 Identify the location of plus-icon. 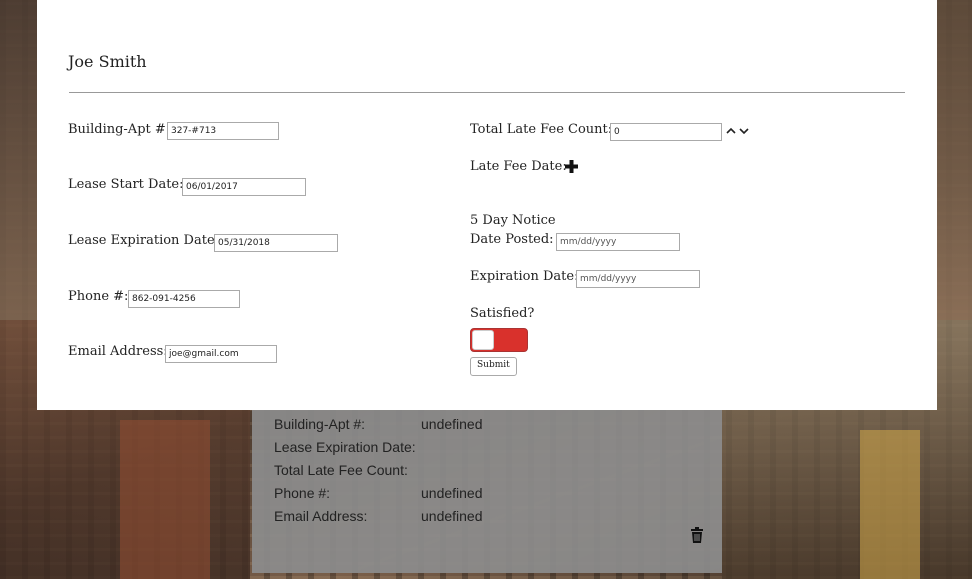
(571, 166).